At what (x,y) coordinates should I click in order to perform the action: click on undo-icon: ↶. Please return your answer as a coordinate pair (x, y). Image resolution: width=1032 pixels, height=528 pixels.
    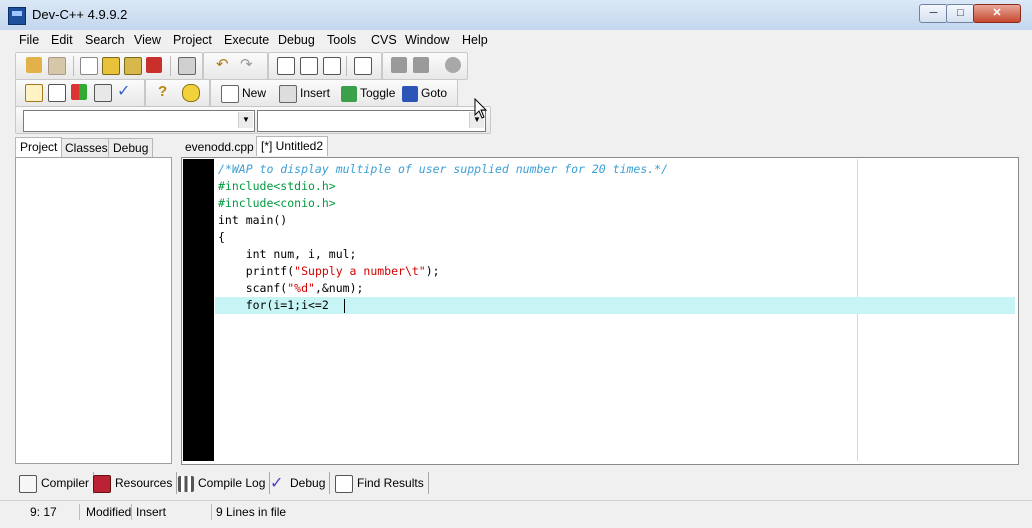
    Looking at the image, I should click on (224, 65).